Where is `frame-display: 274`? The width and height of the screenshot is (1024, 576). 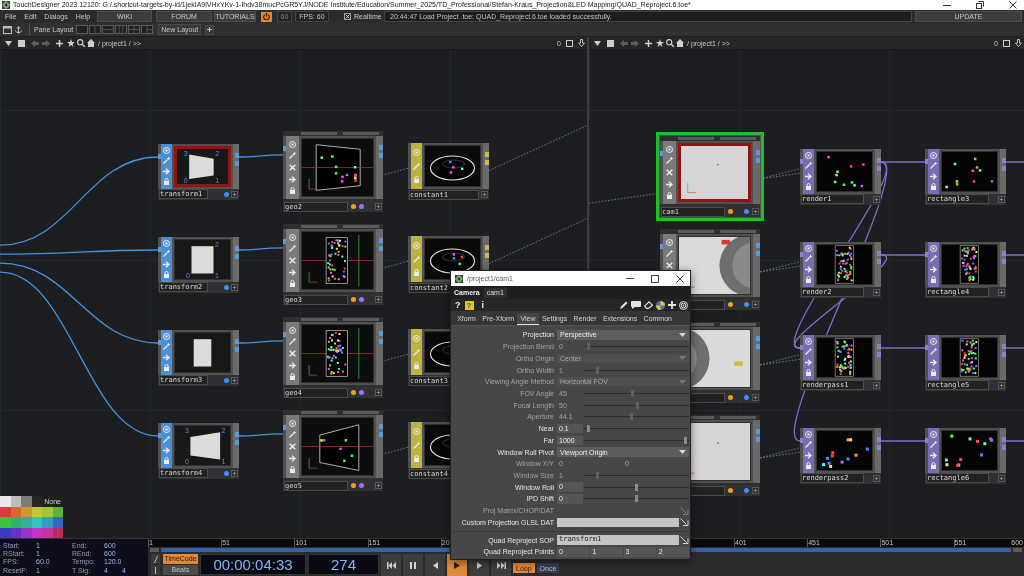
frame-display: 274 is located at coordinates (343, 564).